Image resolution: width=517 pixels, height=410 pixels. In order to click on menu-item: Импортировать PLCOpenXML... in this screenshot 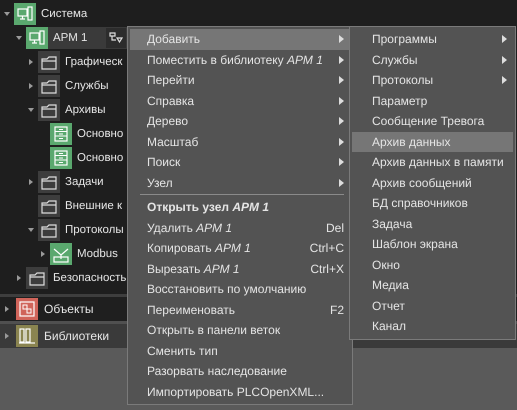, I will do `click(240, 392)`.